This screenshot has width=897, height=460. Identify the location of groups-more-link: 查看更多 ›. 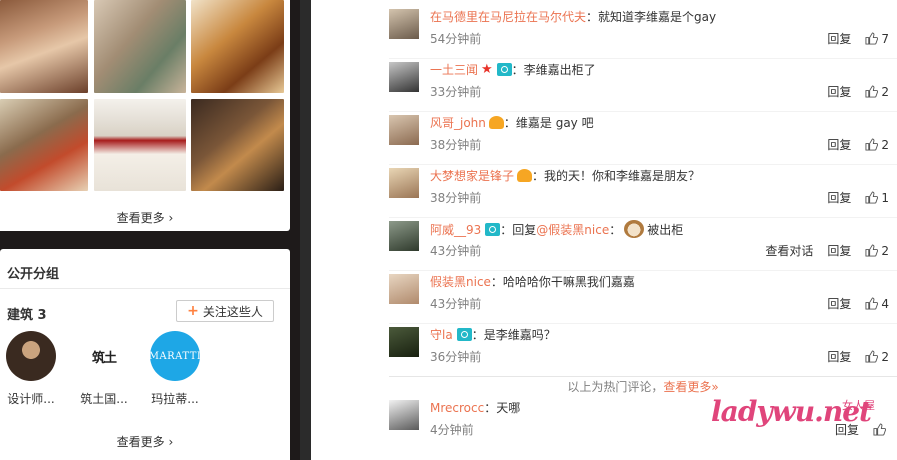
(145, 441).